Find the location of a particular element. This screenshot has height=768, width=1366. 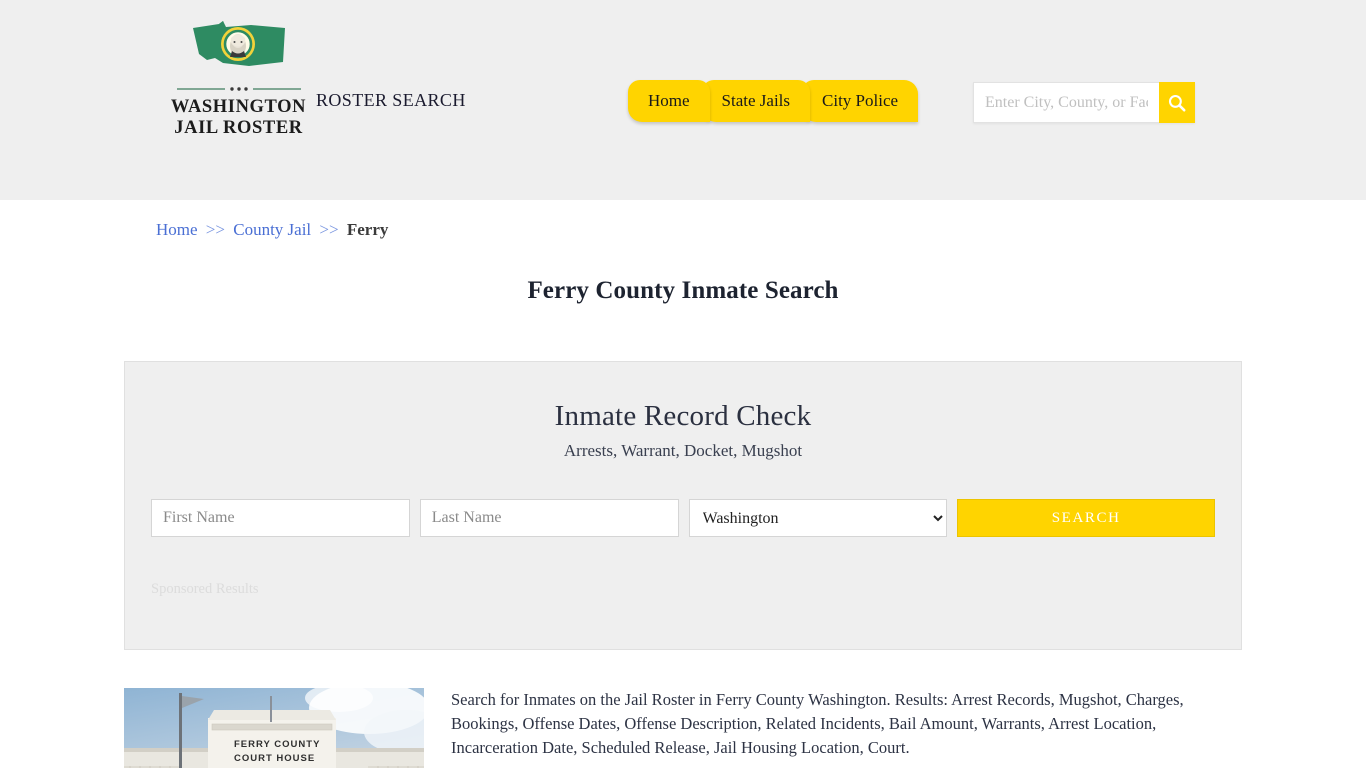

brand-name: WASHINGTON JAIL ROSTER is located at coordinates (238, 118).